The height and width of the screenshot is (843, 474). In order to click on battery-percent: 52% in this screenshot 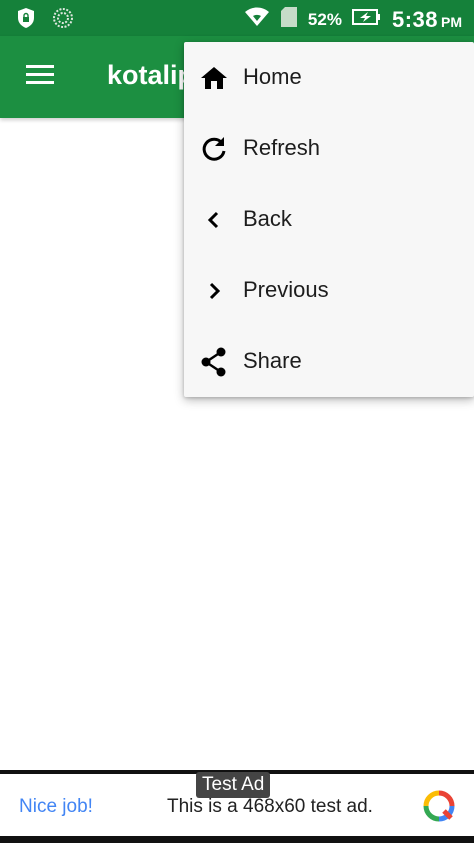, I will do `click(324, 19)`.